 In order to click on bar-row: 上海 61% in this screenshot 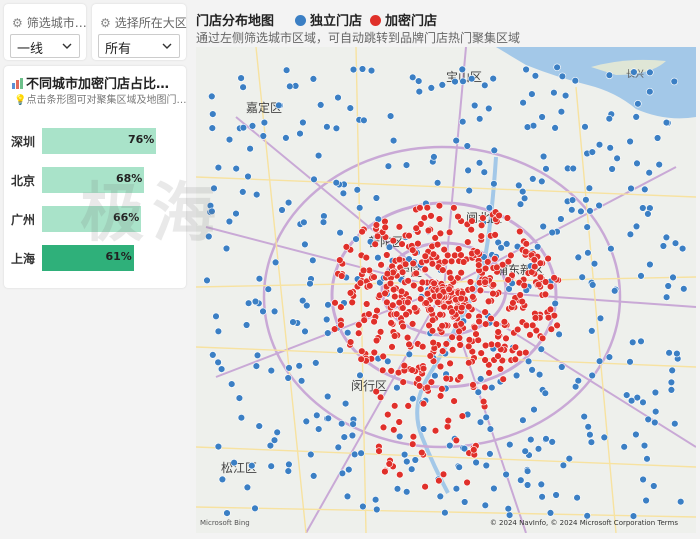, I will do `click(94, 258)`.